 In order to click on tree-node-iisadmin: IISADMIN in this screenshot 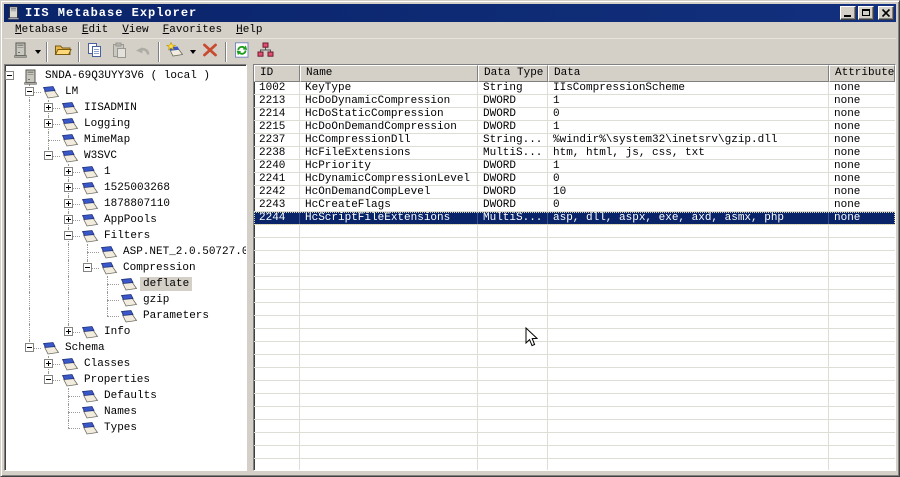, I will do `click(125, 108)`.